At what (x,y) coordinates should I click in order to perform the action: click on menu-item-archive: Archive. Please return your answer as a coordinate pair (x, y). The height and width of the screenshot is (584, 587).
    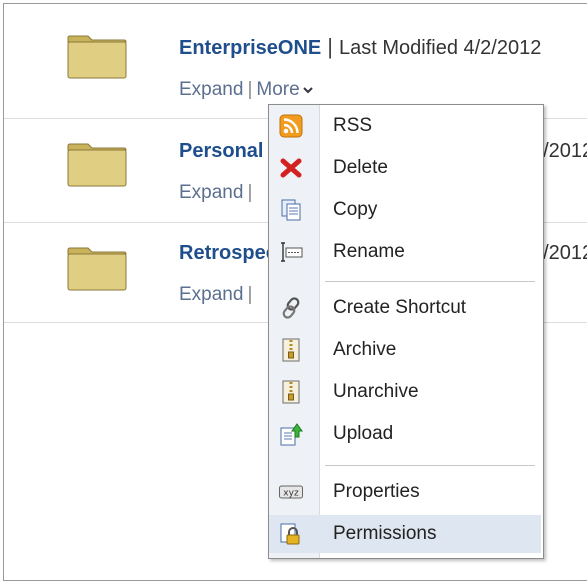
    Looking at the image, I should click on (405, 350).